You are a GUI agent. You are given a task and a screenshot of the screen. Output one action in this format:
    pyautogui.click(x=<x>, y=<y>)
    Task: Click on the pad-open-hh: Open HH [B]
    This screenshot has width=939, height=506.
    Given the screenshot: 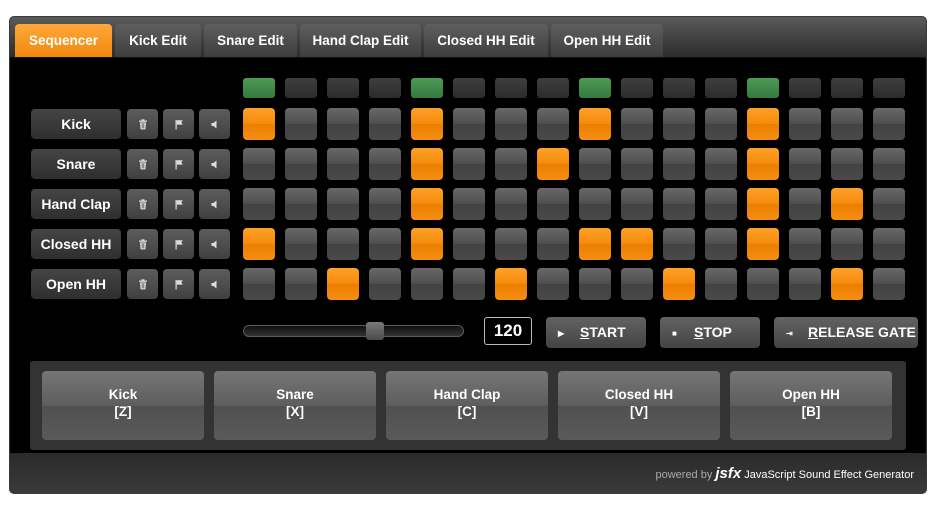 What is the action you would take?
    pyautogui.click(x=811, y=405)
    